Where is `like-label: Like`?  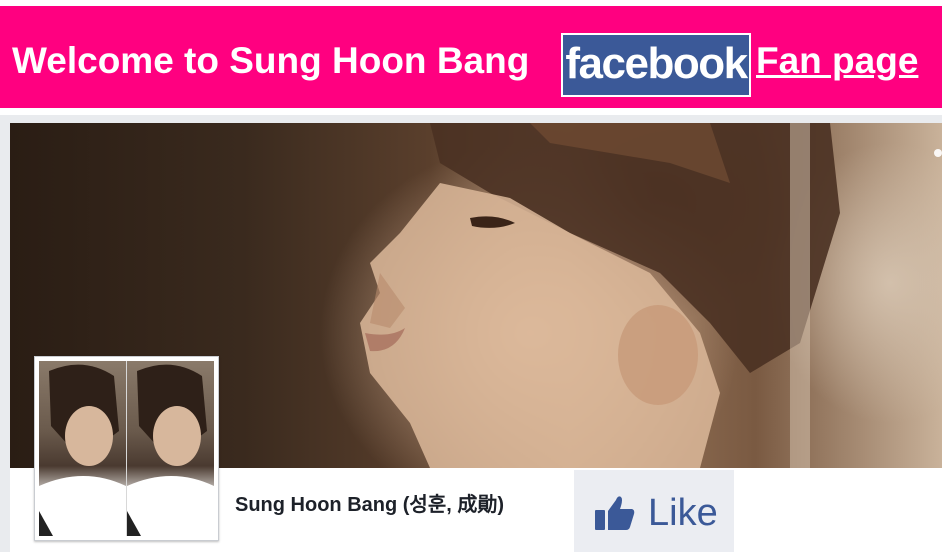
like-label: Like is located at coordinates (683, 513).